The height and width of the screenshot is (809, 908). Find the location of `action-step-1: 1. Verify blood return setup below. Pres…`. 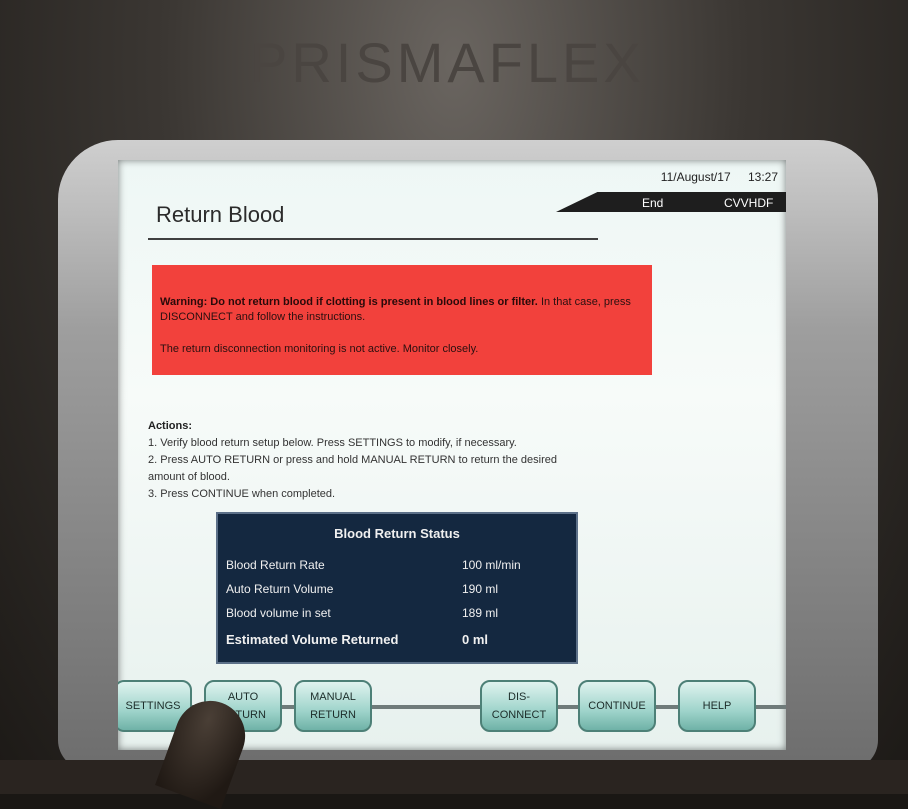

action-step-1: 1. Verify blood return setup below. Pres… is located at coordinates (332, 443).